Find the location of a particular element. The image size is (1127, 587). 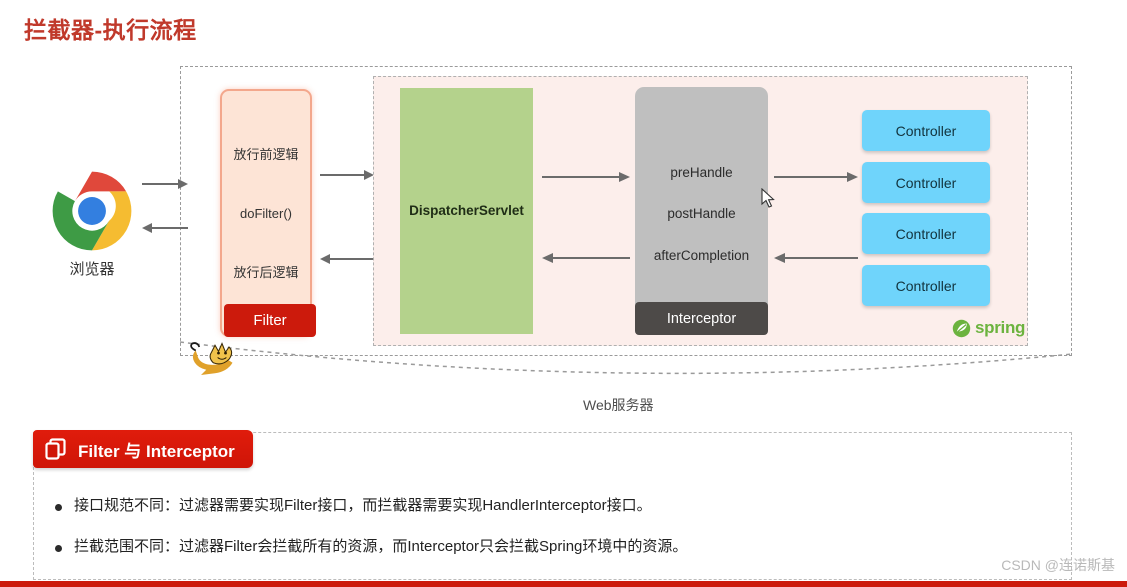

web-server-label: Web服务器 is located at coordinates (618, 405).